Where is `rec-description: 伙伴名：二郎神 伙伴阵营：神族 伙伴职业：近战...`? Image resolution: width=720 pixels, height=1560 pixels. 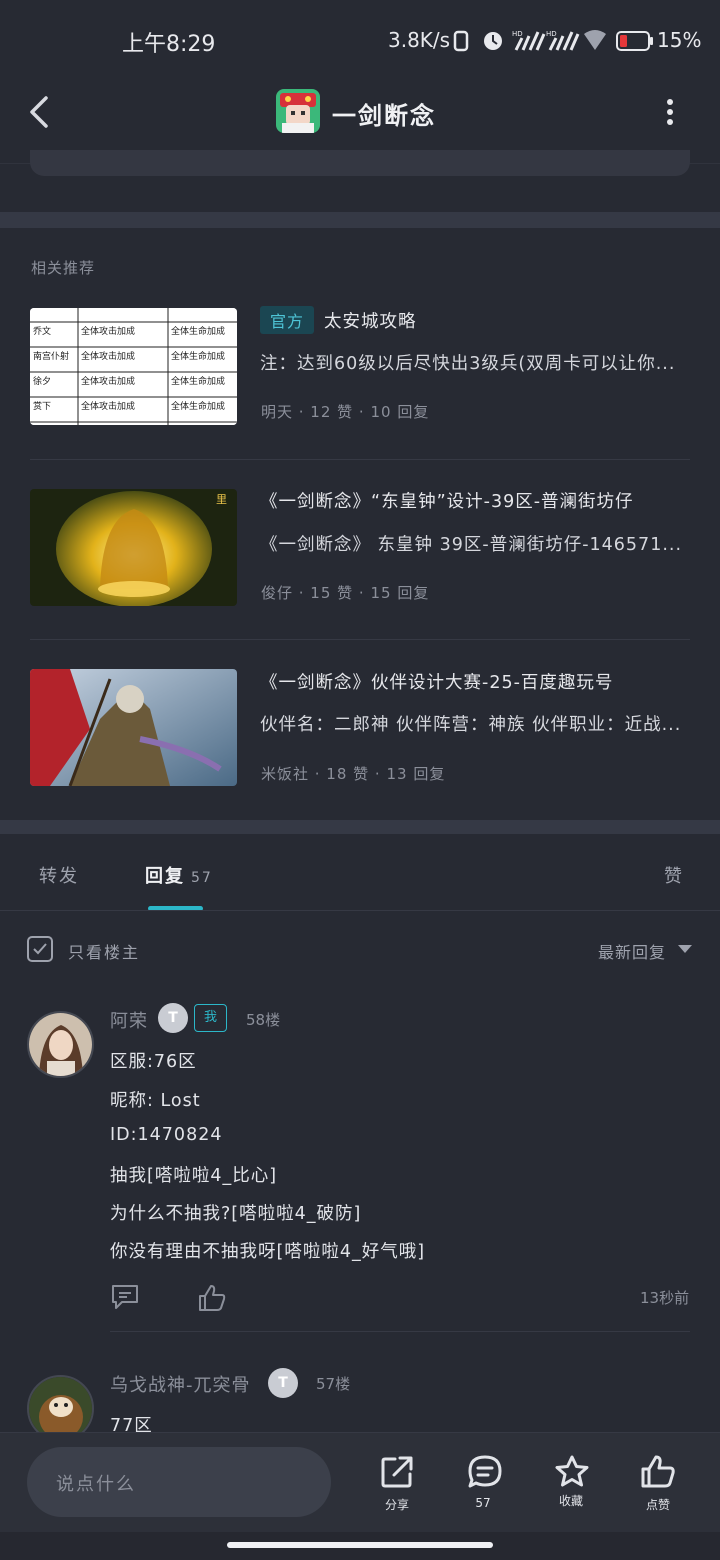 rec-description: 伙伴名：二郎神 伙伴阵营：神族 伙伴职业：近战... is located at coordinates (476, 723).